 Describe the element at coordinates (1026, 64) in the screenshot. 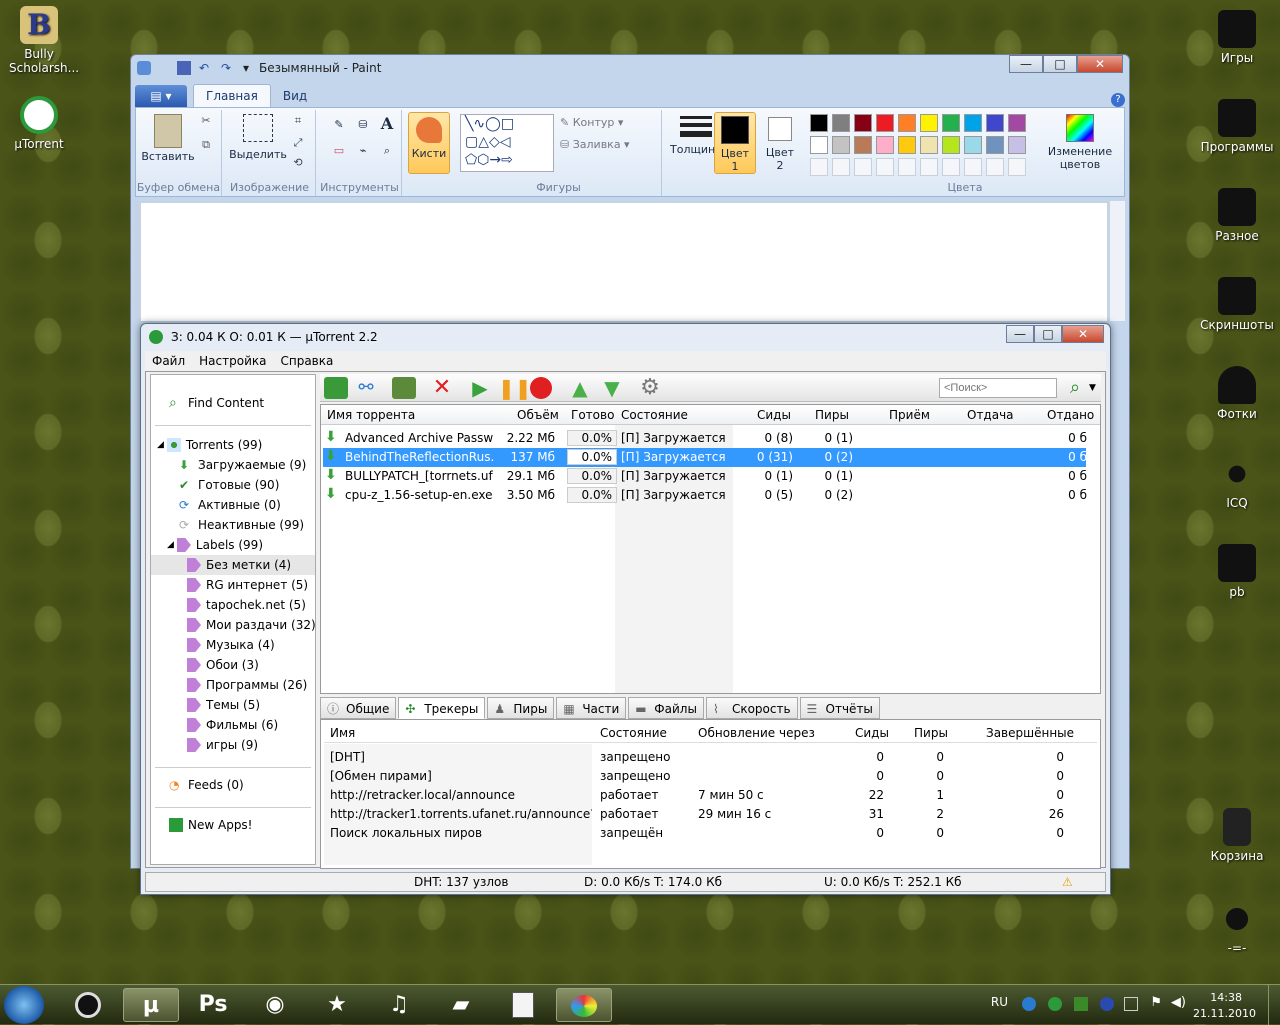

I see `minimize-button: —` at that location.